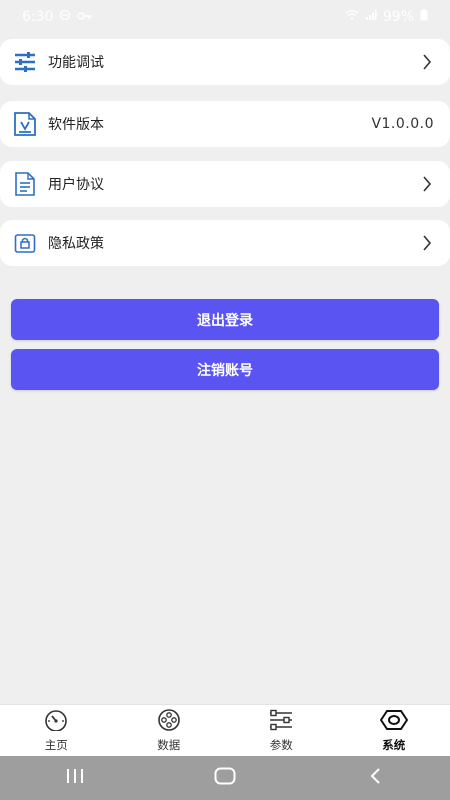 The width and height of the screenshot is (450, 800). I want to click on menu-item-user-agreement: 用户协议, so click(225, 184).